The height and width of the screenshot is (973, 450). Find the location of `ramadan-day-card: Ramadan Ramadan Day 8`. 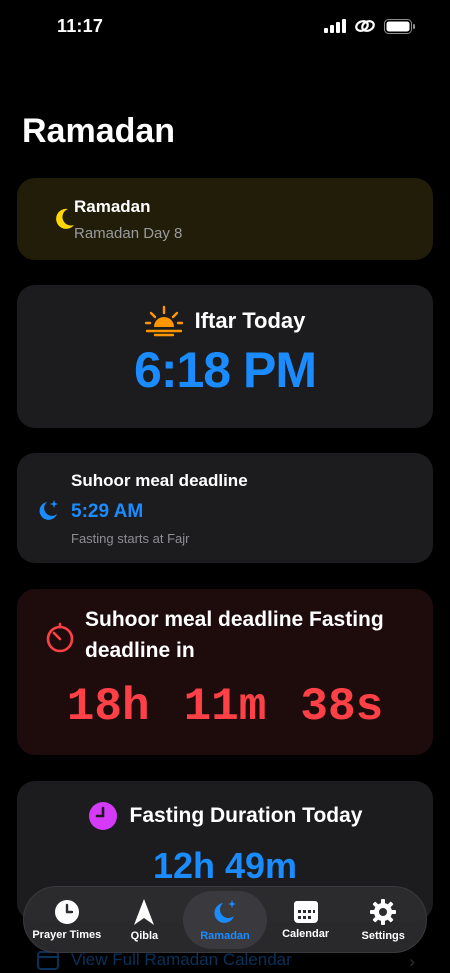

ramadan-day-card: Ramadan Ramadan Day 8 is located at coordinates (225, 219).